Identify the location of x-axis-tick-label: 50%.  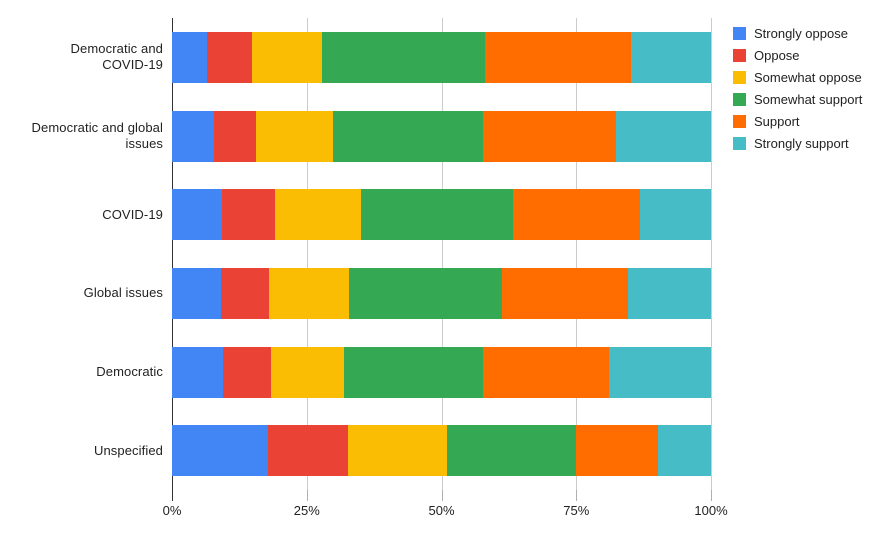
(441, 510).